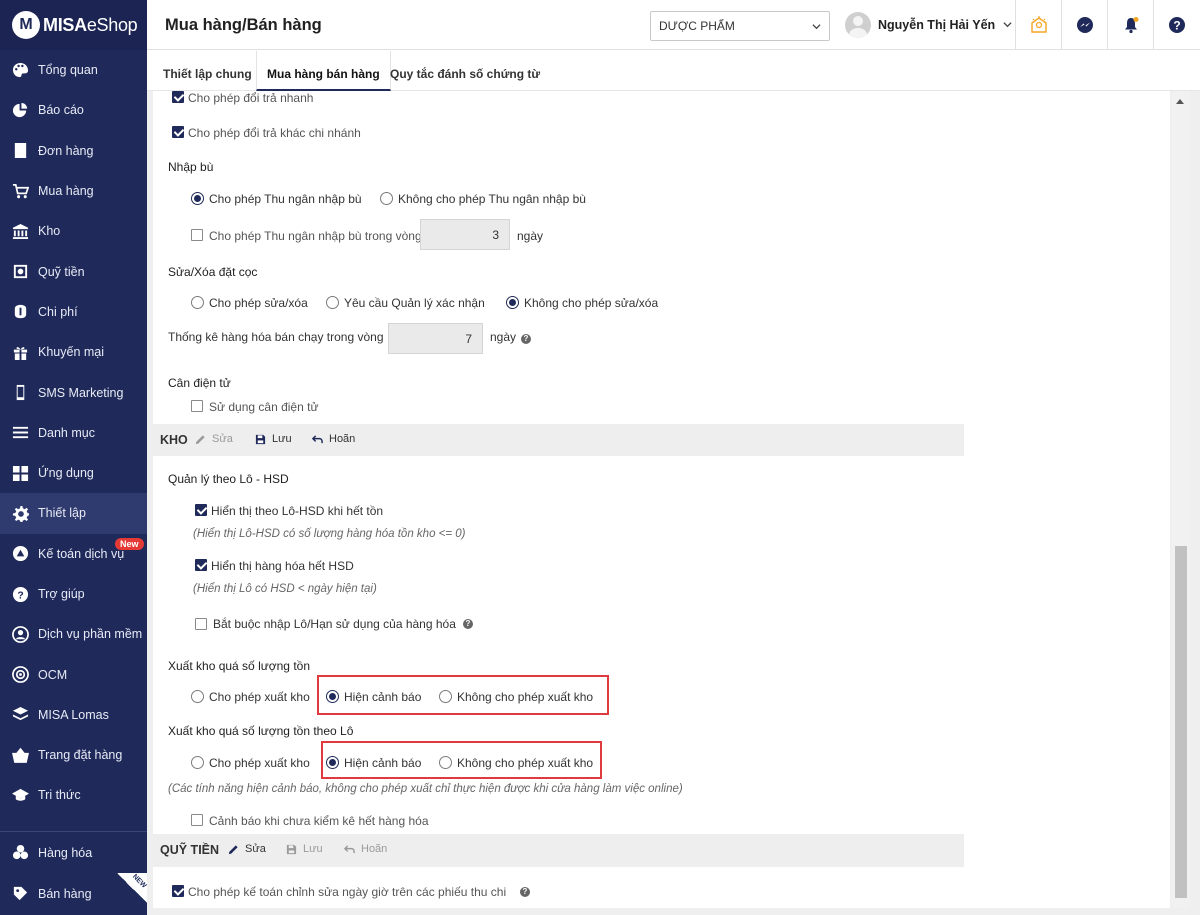 The width and height of the screenshot is (1200, 915). Describe the element at coordinates (49, 231) in the screenshot. I see `sidebar-item-label: Kho` at that location.